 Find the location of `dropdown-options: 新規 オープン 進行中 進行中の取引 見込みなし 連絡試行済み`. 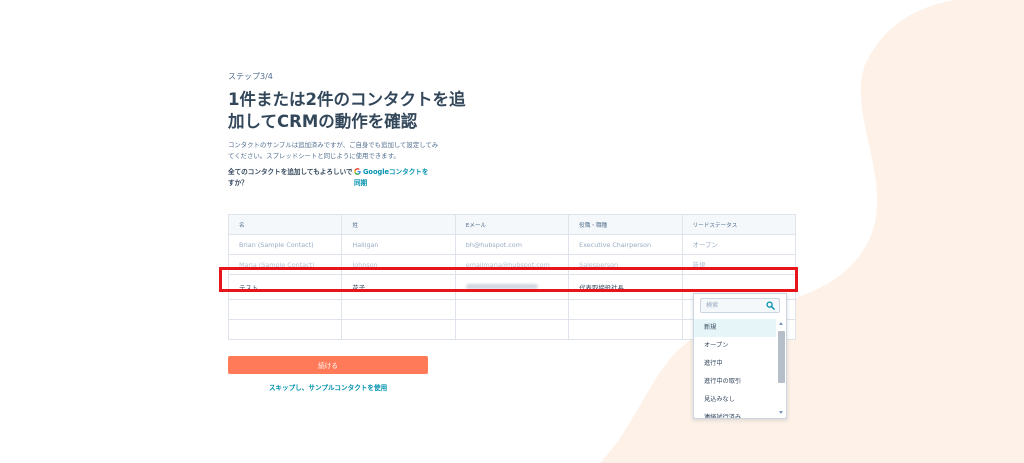

dropdown-options: 新規 オープン 進行中 進行中の取引 見込みなし 連絡試行済み is located at coordinates (735, 368).